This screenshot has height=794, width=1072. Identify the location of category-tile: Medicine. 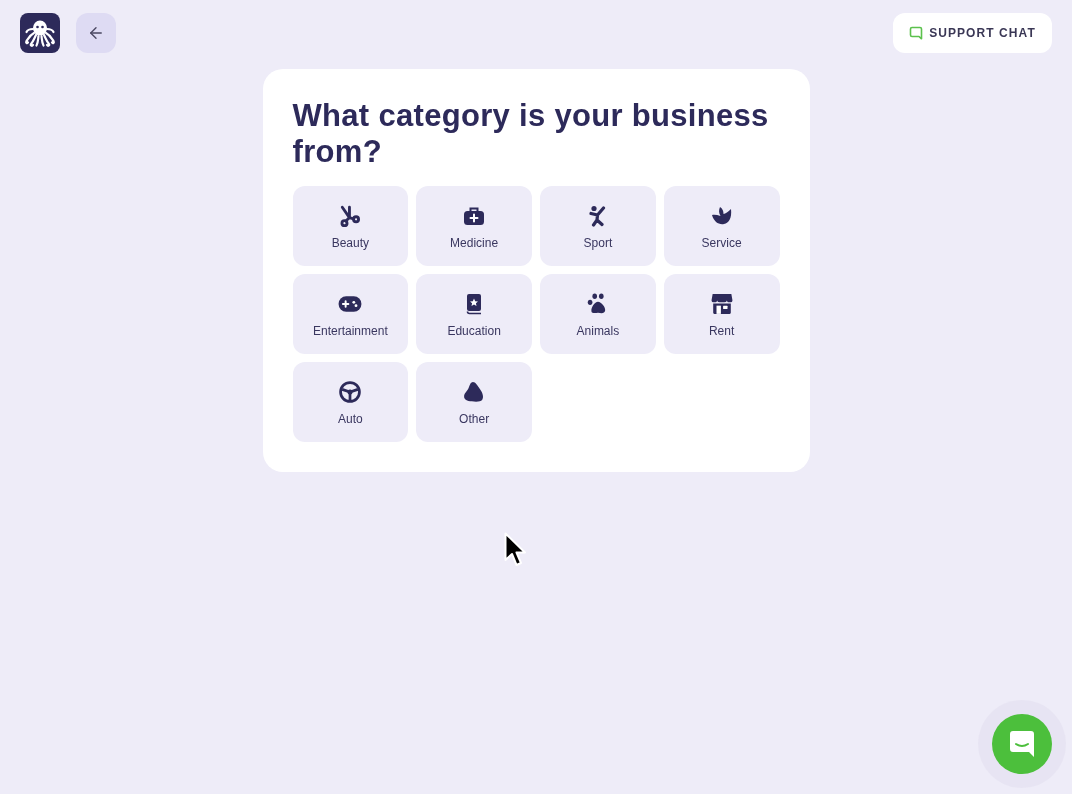
(474, 226).